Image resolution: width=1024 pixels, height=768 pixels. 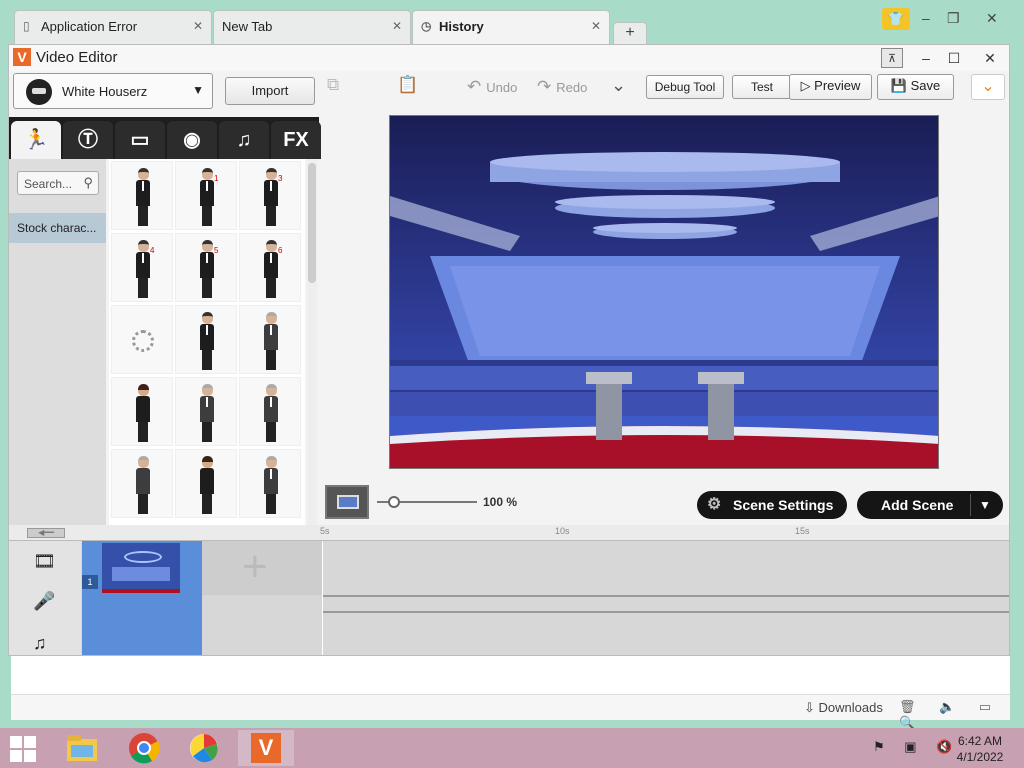 I want to click on paint-app-icon, so click(x=204, y=748).